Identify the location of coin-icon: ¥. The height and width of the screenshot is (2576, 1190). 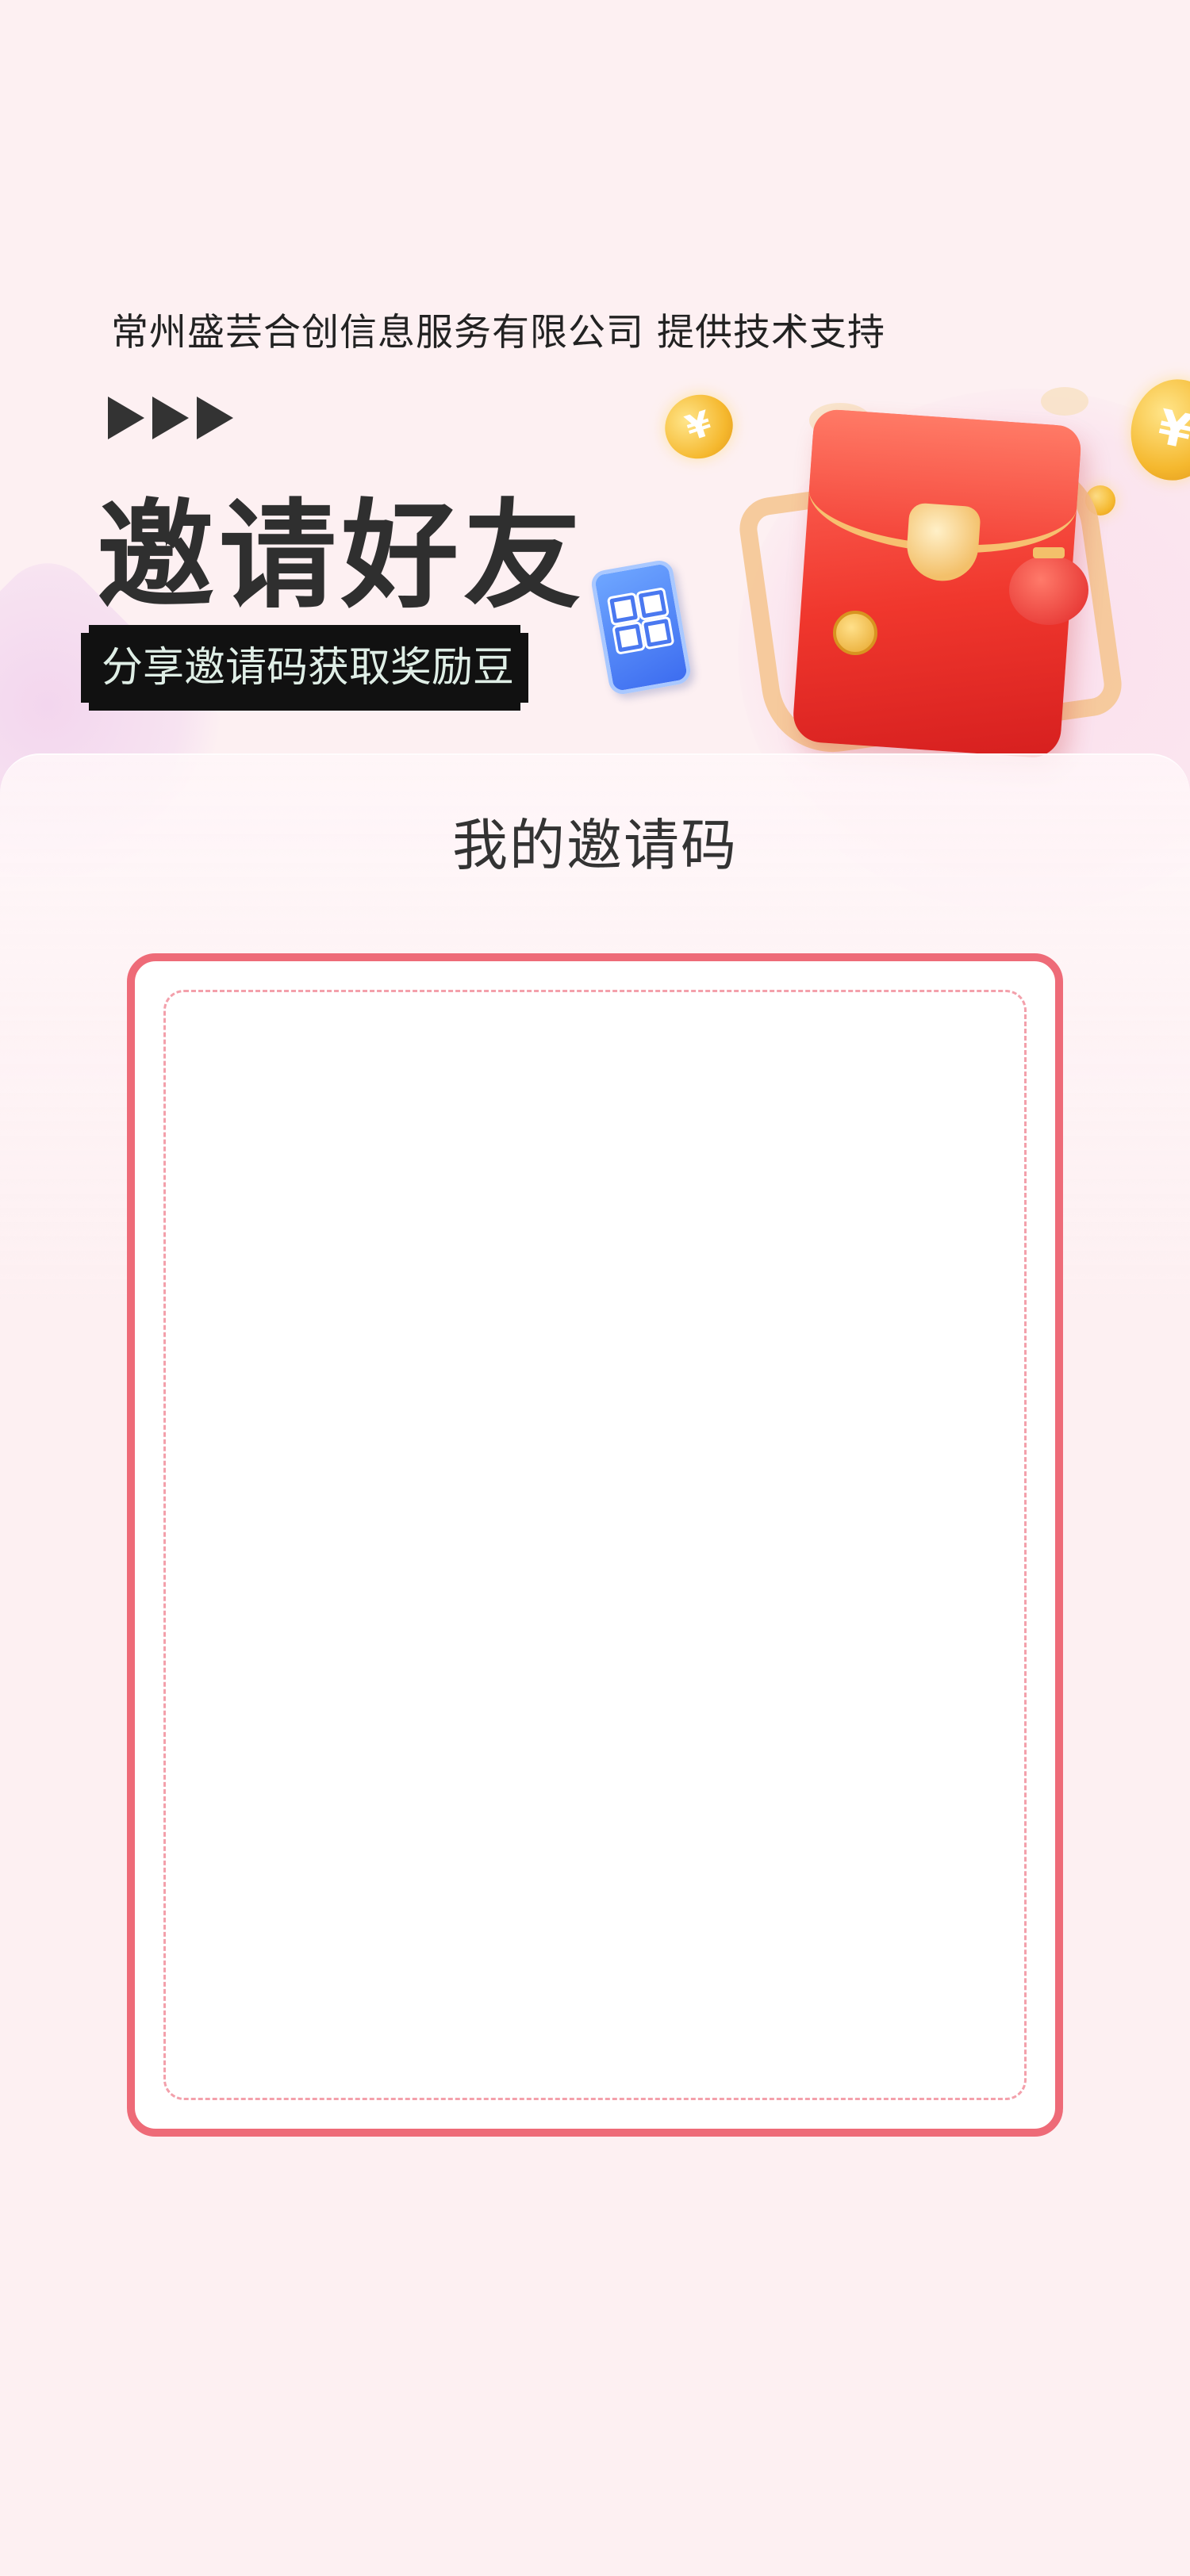
(699, 426).